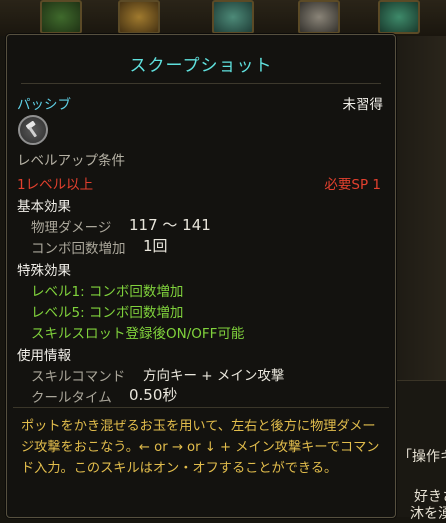 Image resolution: width=446 pixels, height=523 pixels. What do you see at coordinates (78, 377) in the screenshot?
I see `skill-command-label: スキルコマンド` at bounding box center [78, 377].